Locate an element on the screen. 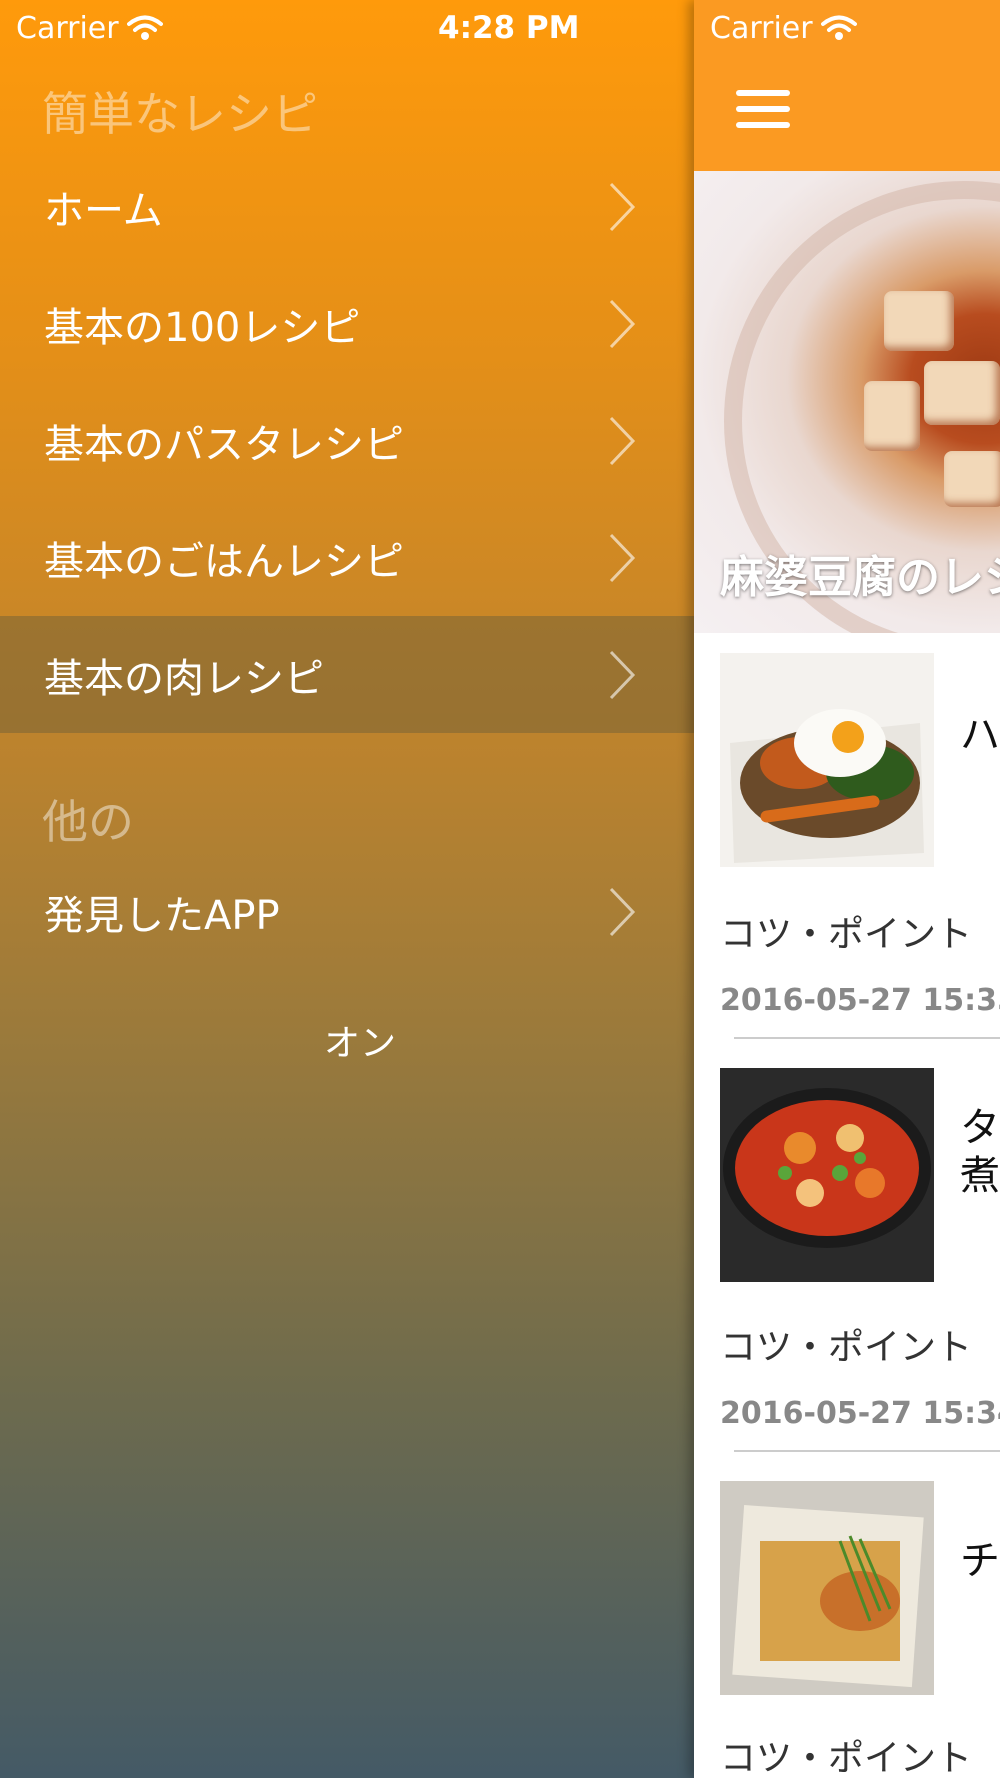 This screenshot has height=1778, width=1000. recipe-date: 2016-05-27 15:34 is located at coordinates (860, 1413).